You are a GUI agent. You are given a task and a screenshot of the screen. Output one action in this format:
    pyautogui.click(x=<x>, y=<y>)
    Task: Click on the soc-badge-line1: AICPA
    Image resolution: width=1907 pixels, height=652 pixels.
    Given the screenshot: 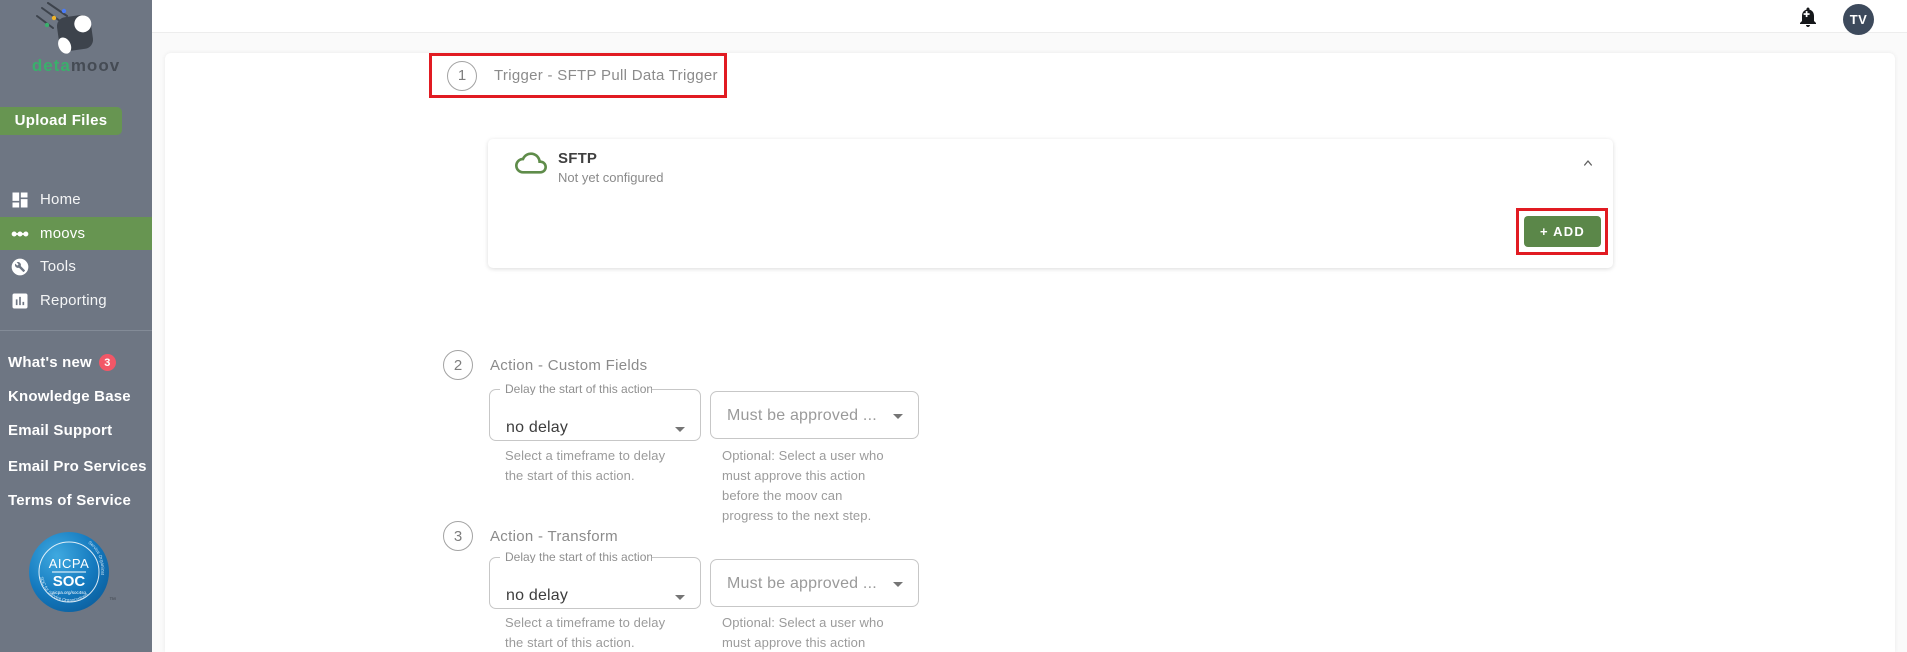 What is the action you would take?
    pyautogui.click(x=69, y=563)
    